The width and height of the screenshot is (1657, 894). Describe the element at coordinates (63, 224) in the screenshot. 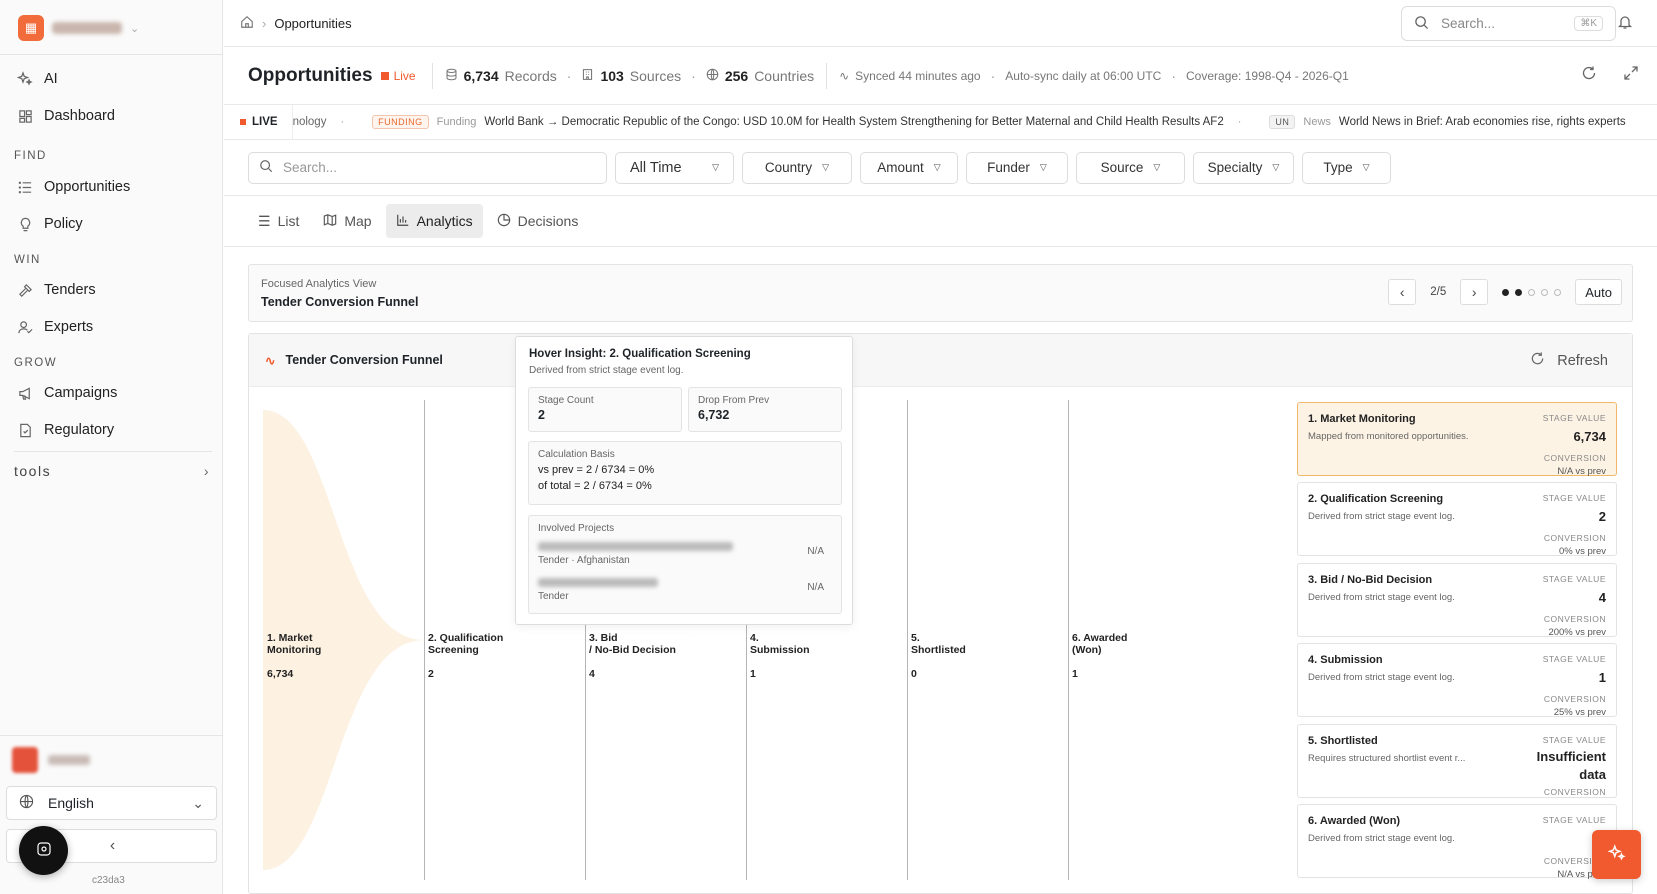

I see `sidebar-item-label: Policy` at that location.